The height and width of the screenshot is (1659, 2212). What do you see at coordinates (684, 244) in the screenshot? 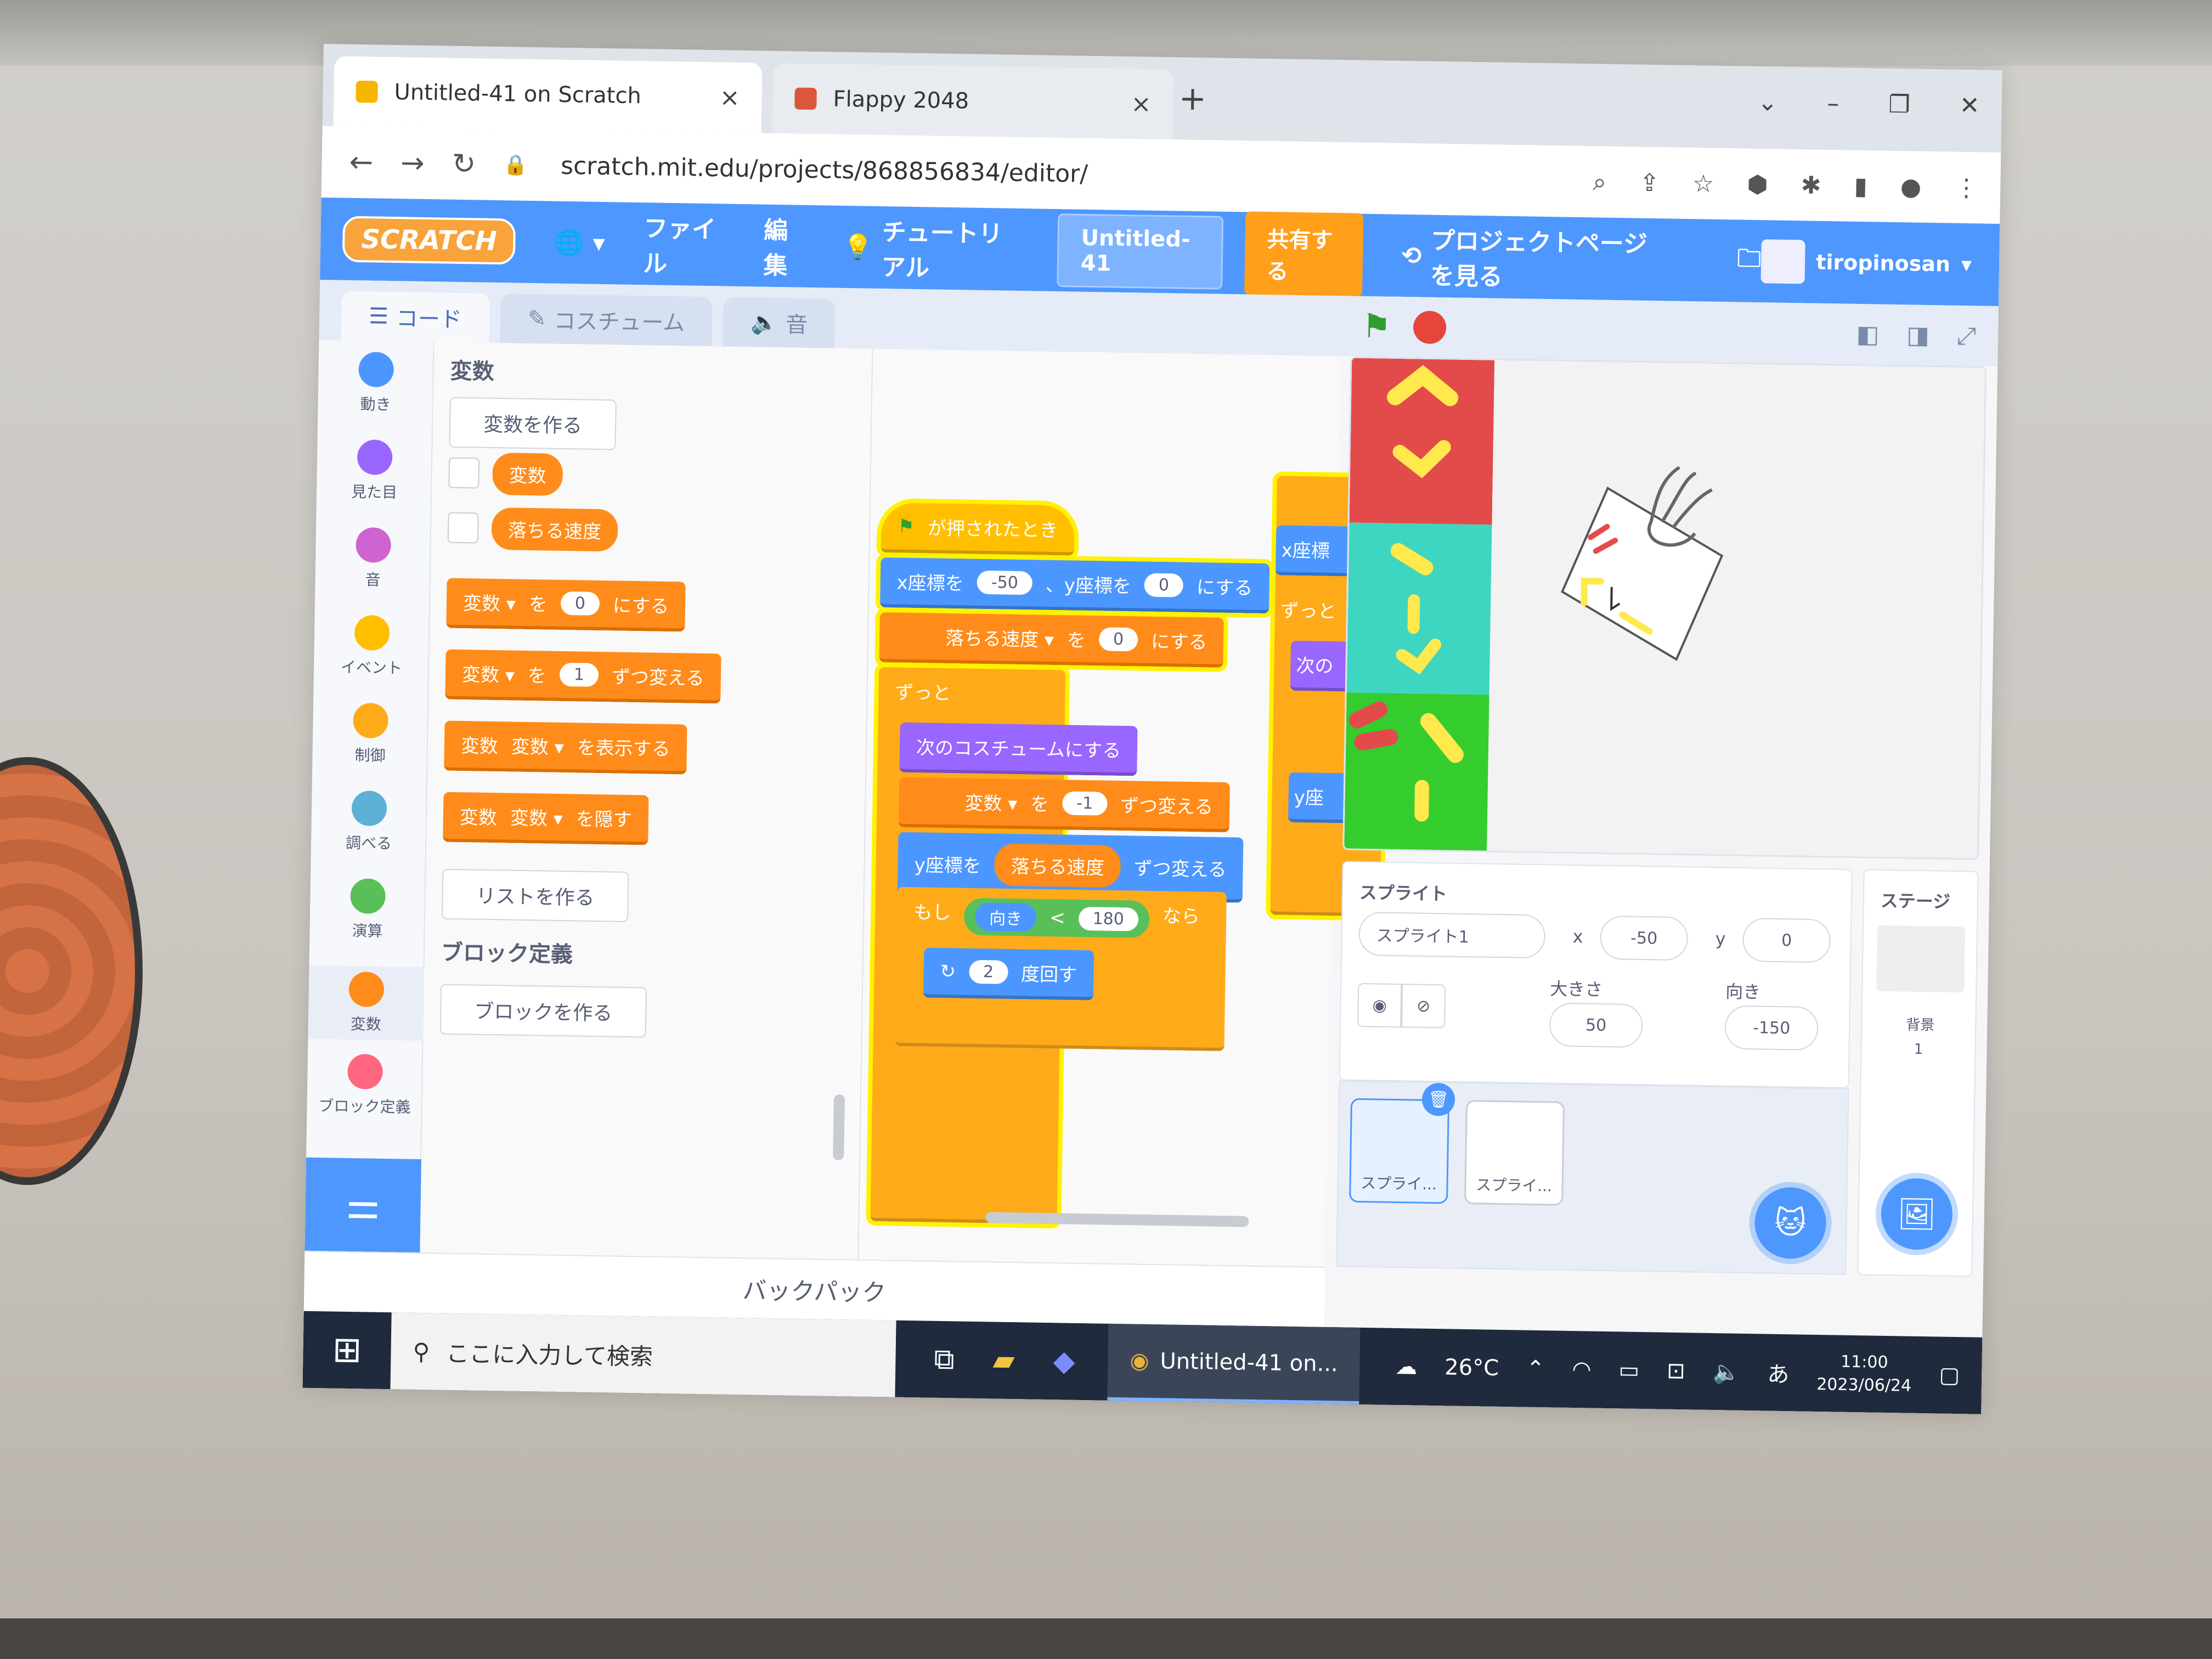
I see `file-menu: ファイル` at bounding box center [684, 244].